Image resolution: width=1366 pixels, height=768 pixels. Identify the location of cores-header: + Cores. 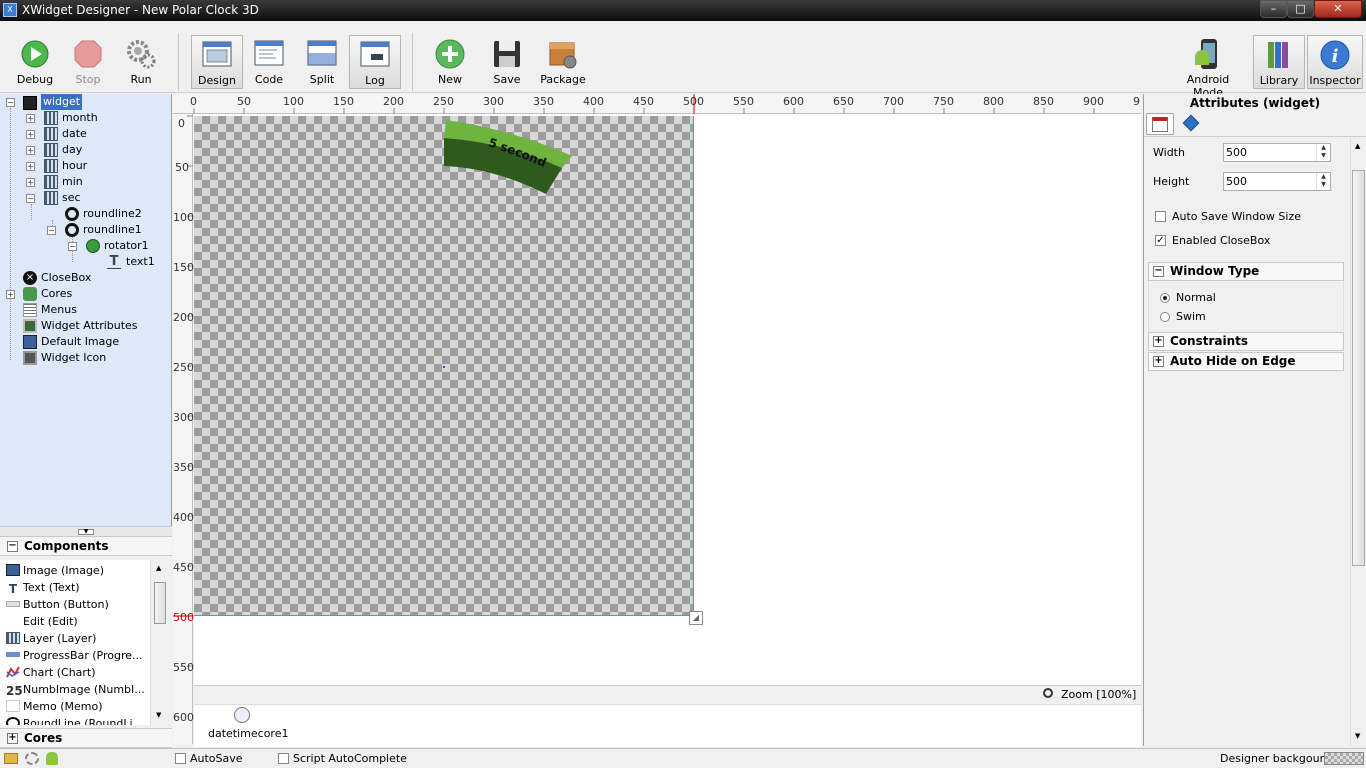
(86, 738).